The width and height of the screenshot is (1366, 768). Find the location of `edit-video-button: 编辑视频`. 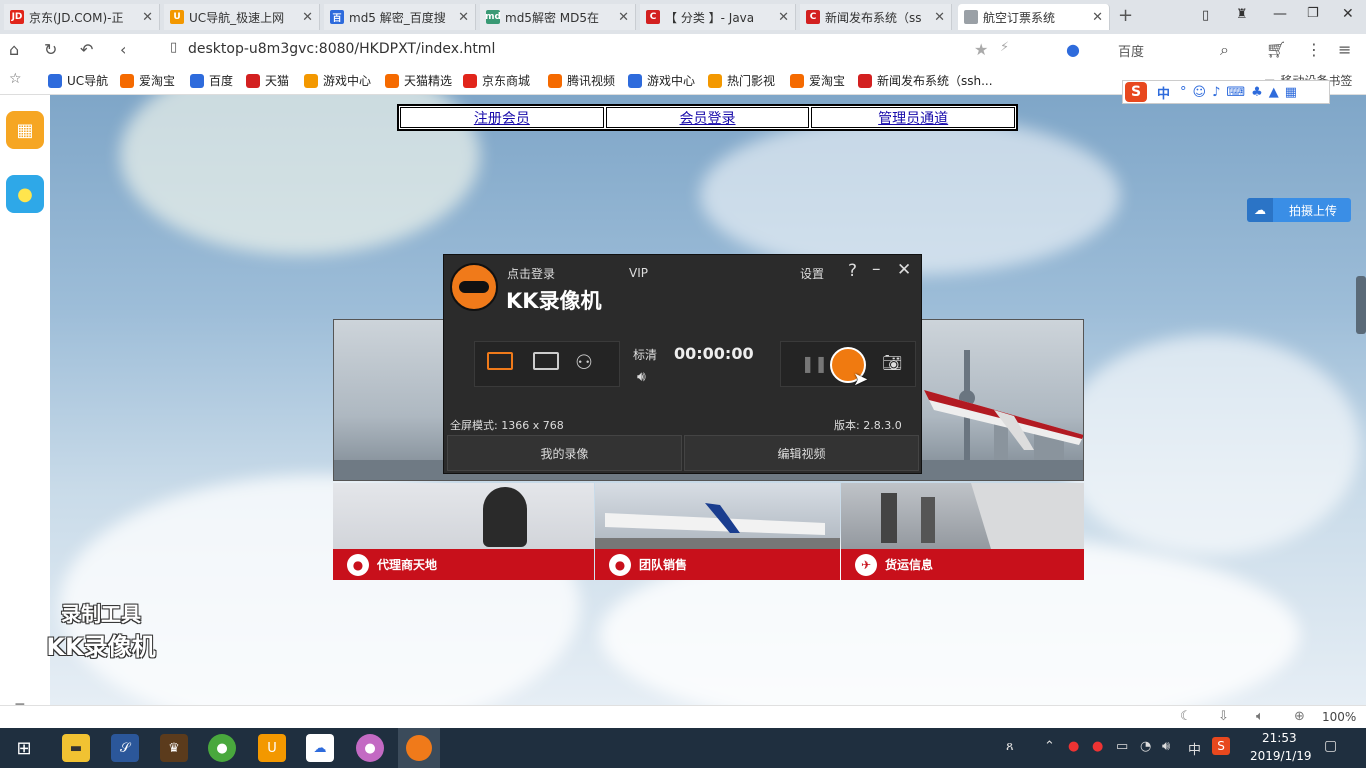

edit-video-button: 编辑视频 is located at coordinates (801, 453).